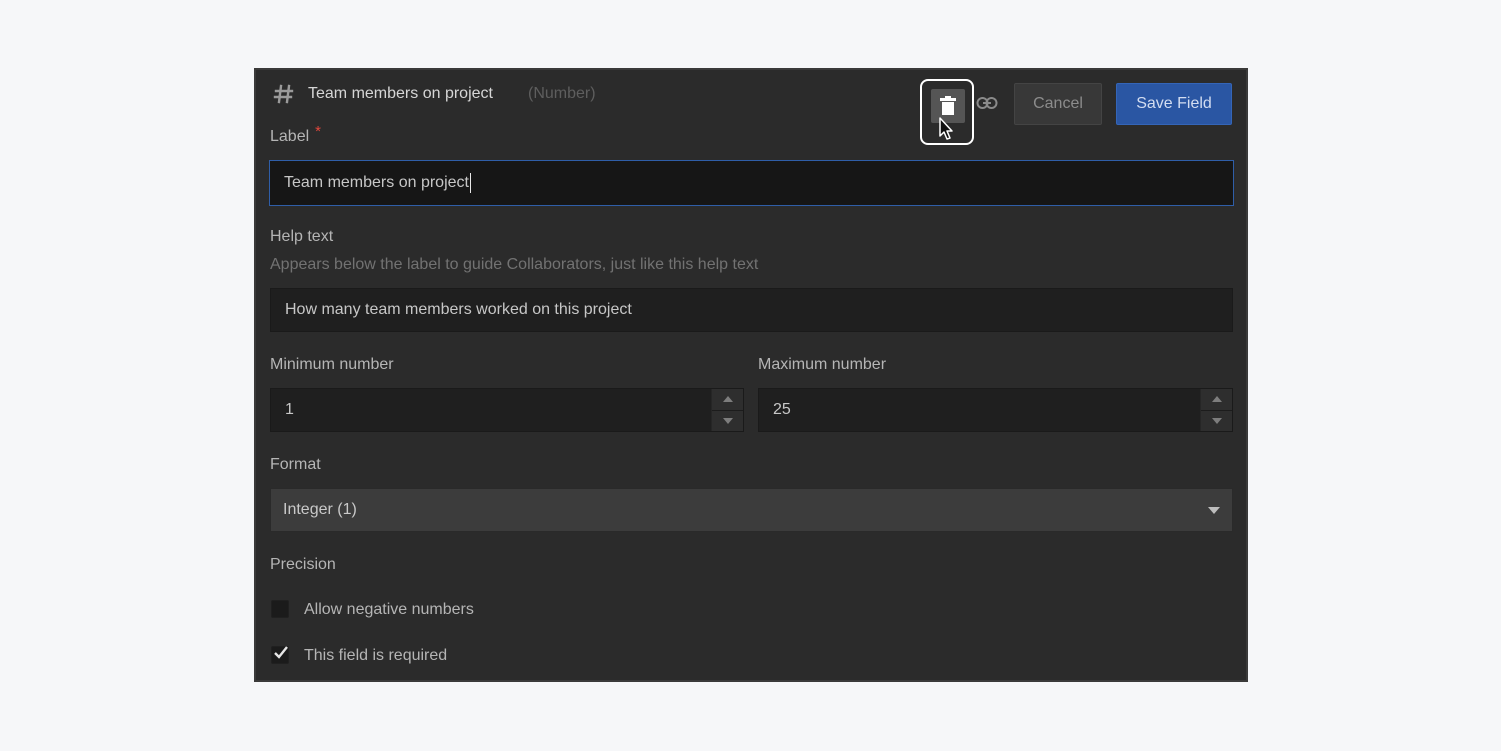 The width and height of the screenshot is (1501, 751). I want to click on field-name-title: Team members on project, so click(400, 93).